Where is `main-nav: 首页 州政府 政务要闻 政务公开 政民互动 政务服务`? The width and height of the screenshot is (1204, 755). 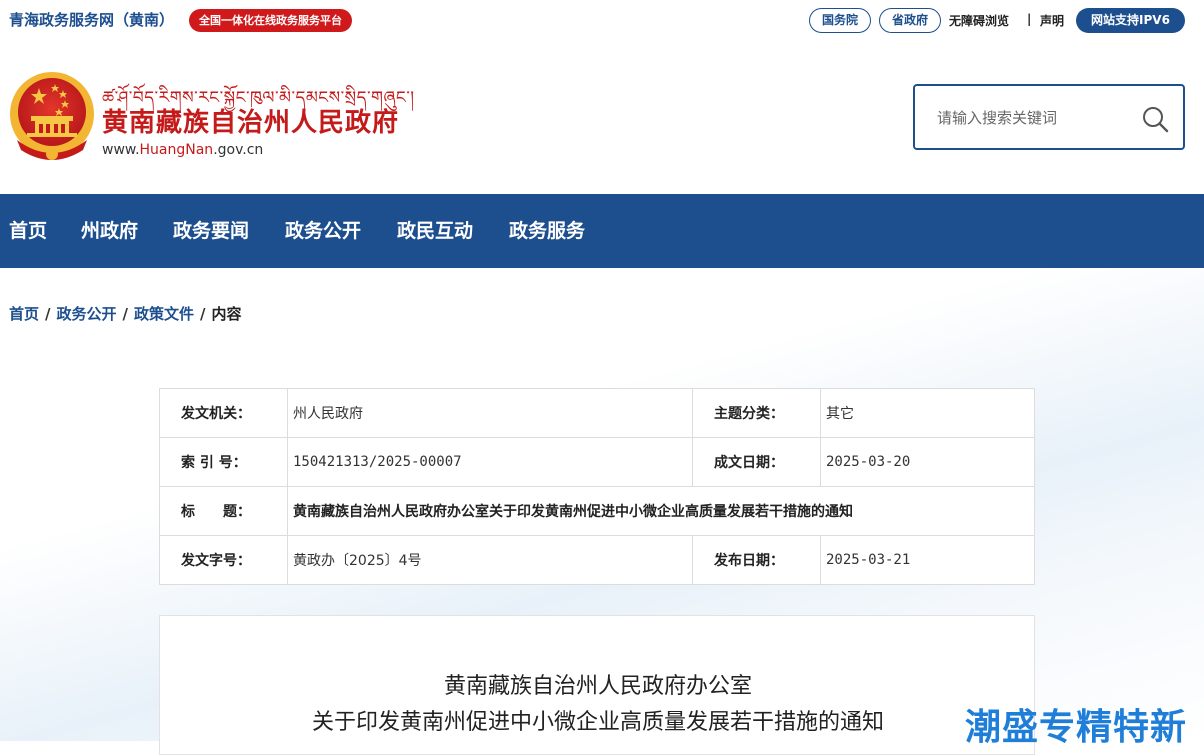 main-nav: 首页 州政府 政务要闻 政务公开 政民互动 政务服务 is located at coordinates (602, 231).